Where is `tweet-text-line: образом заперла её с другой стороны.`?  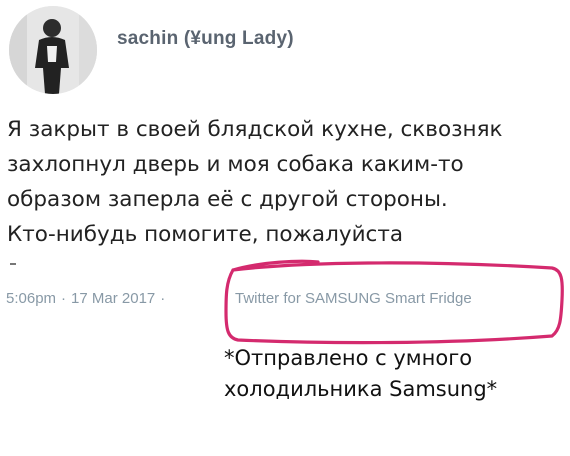
tweet-text-line: образом заперла её с другой стороны. is located at coordinates (227, 199).